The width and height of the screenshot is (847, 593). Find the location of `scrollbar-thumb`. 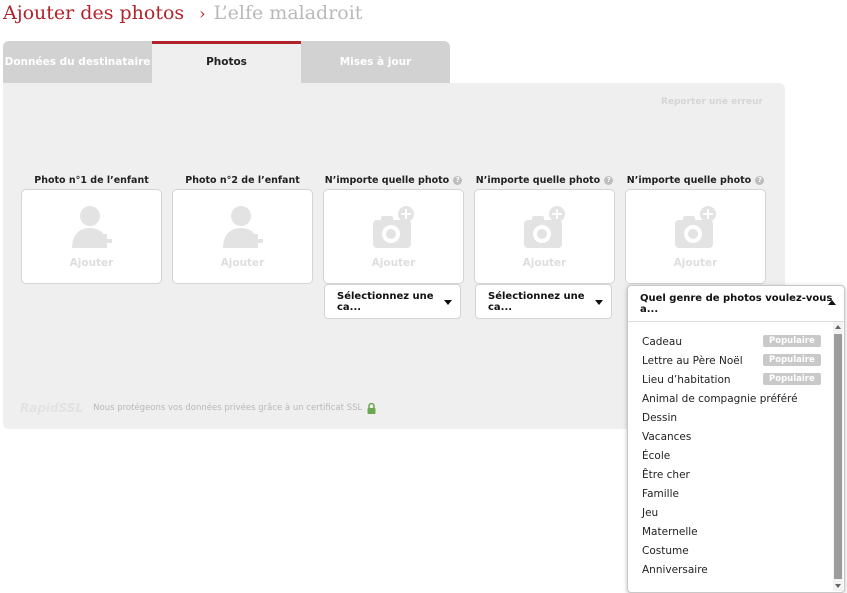

scrollbar-thumb is located at coordinates (838, 456).